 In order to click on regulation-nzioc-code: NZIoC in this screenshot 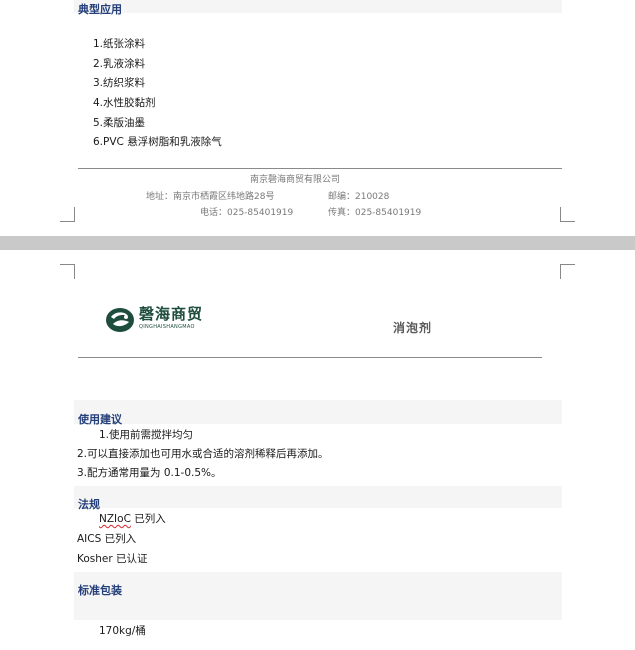, I will do `click(115, 519)`.